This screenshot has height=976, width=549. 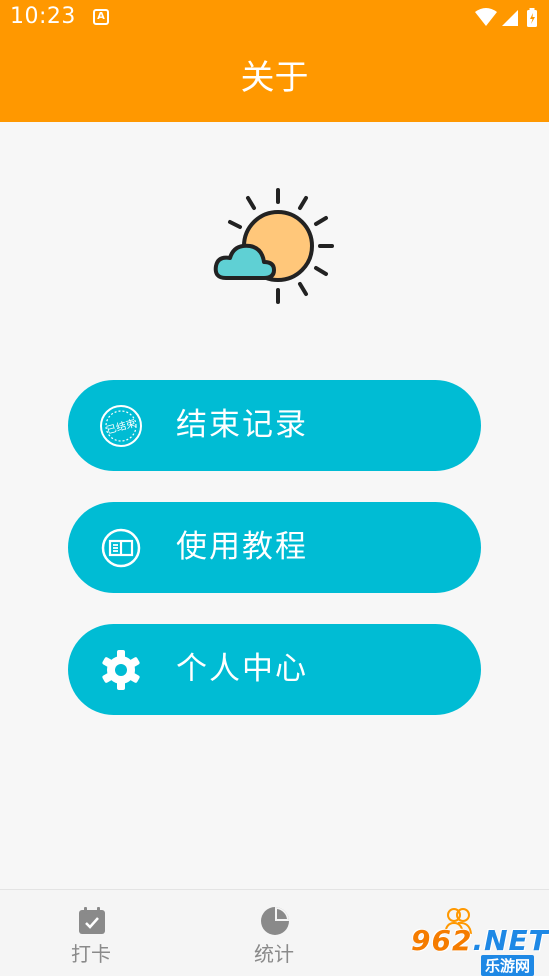 What do you see at coordinates (91, 954) in the screenshot?
I see `tab-checkin-label: 打卡` at bounding box center [91, 954].